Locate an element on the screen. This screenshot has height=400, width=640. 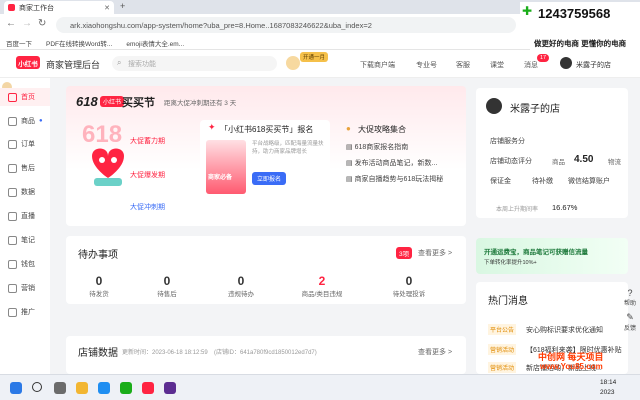
sidebar-item-label: 订单 is located at coordinates (28, 144).